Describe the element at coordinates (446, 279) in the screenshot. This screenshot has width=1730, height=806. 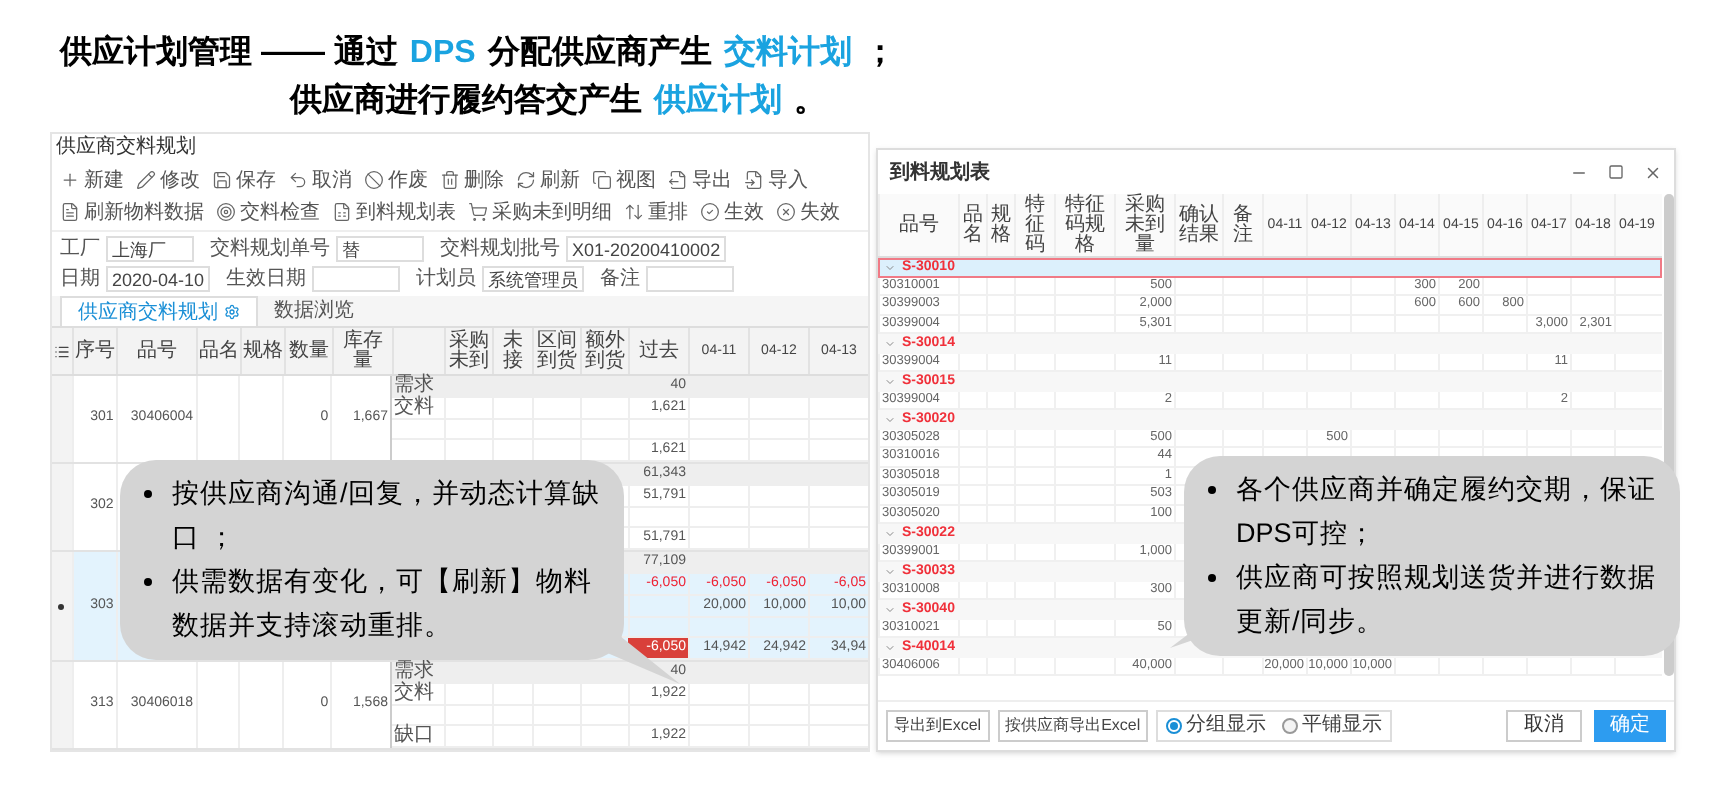
I see `field-label: 计划员` at that location.